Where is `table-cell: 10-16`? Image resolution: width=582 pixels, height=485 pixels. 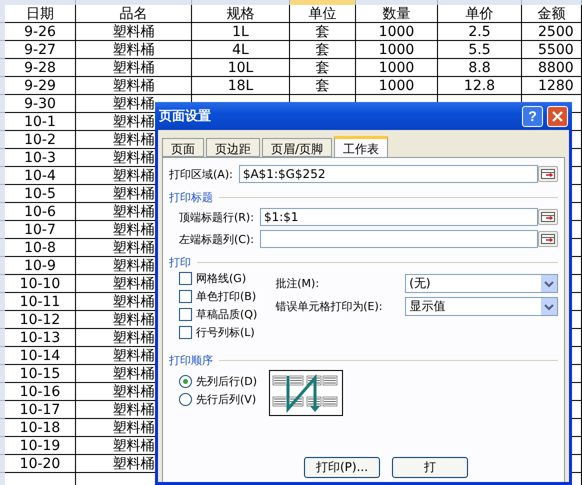
table-cell: 10-16 is located at coordinates (40, 392).